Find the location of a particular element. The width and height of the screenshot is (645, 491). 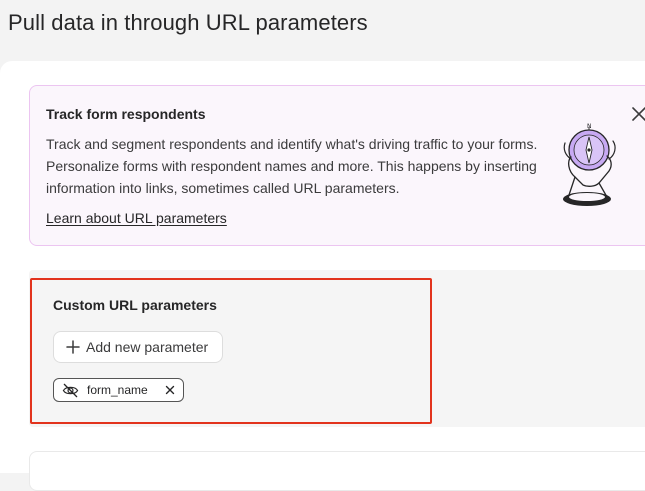

info-banner-title: Track form respondents is located at coordinates (126, 114).